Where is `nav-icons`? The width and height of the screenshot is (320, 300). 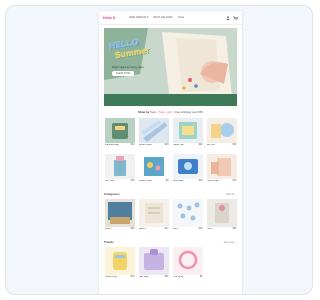
nav-icons is located at coordinates (232, 17).